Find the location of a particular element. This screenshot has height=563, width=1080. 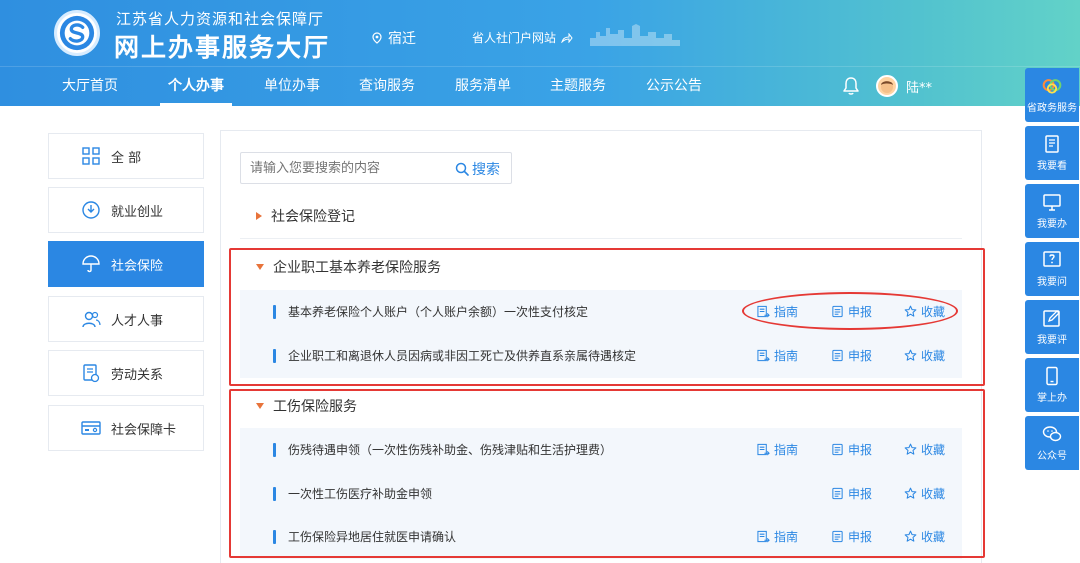

logo-icon is located at coordinates (77, 33).